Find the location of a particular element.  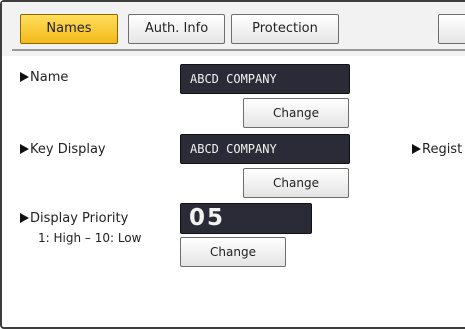

tab-protection: Protection is located at coordinates (285, 29).